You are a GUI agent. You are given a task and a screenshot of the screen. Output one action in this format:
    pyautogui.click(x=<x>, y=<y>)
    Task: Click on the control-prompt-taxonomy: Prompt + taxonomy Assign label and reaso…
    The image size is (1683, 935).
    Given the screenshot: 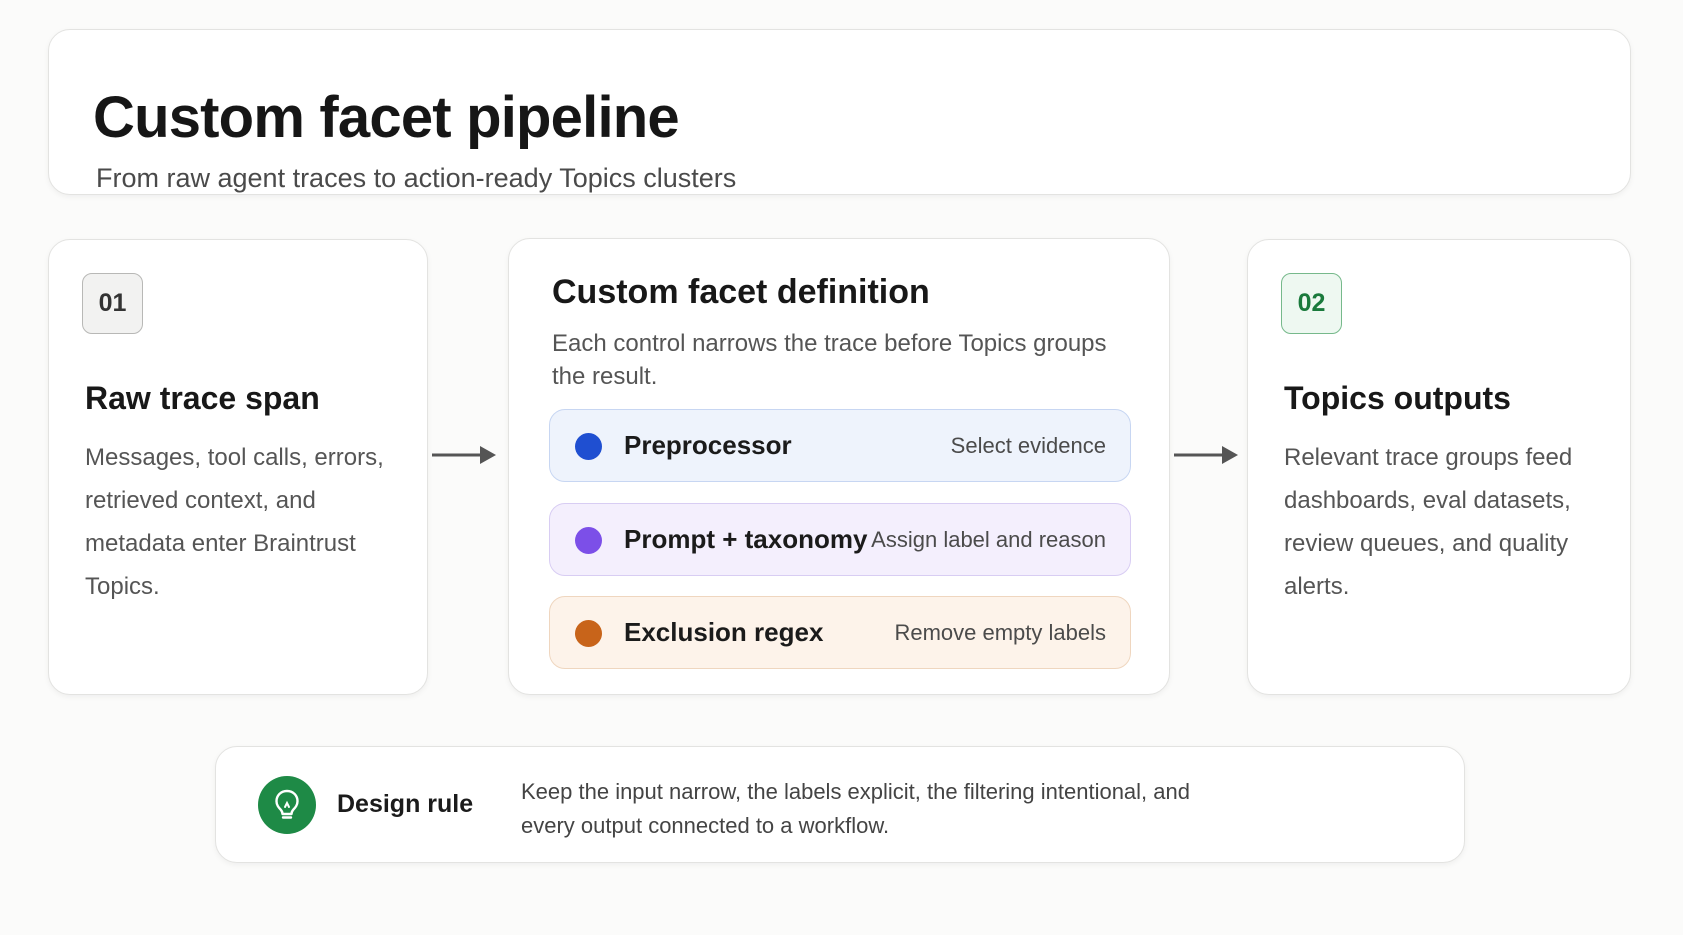 What is the action you would take?
    pyautogui.click(x=840, y=539)
    